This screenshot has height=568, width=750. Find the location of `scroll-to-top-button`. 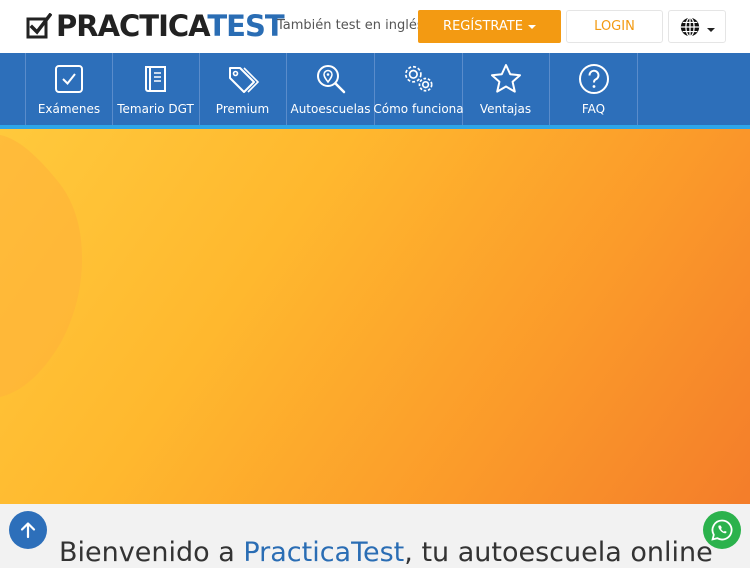

scroll-to-top-button is located at coordinates (28, 530).